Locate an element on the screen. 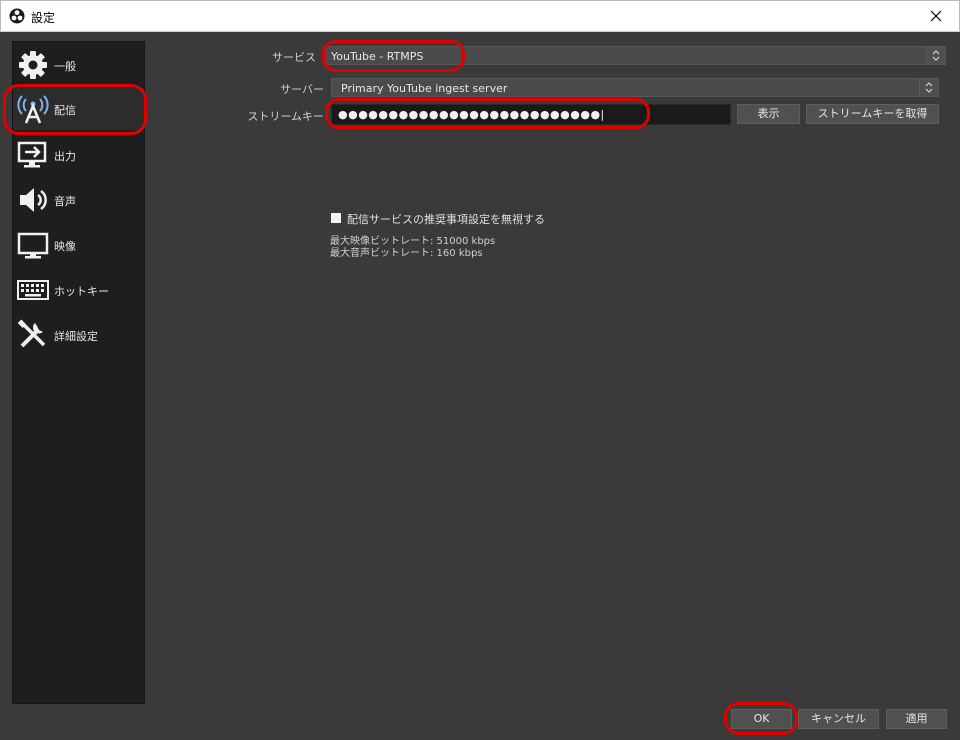  service-select: YouTube - RTMPS is located at coordinates (634, 55).